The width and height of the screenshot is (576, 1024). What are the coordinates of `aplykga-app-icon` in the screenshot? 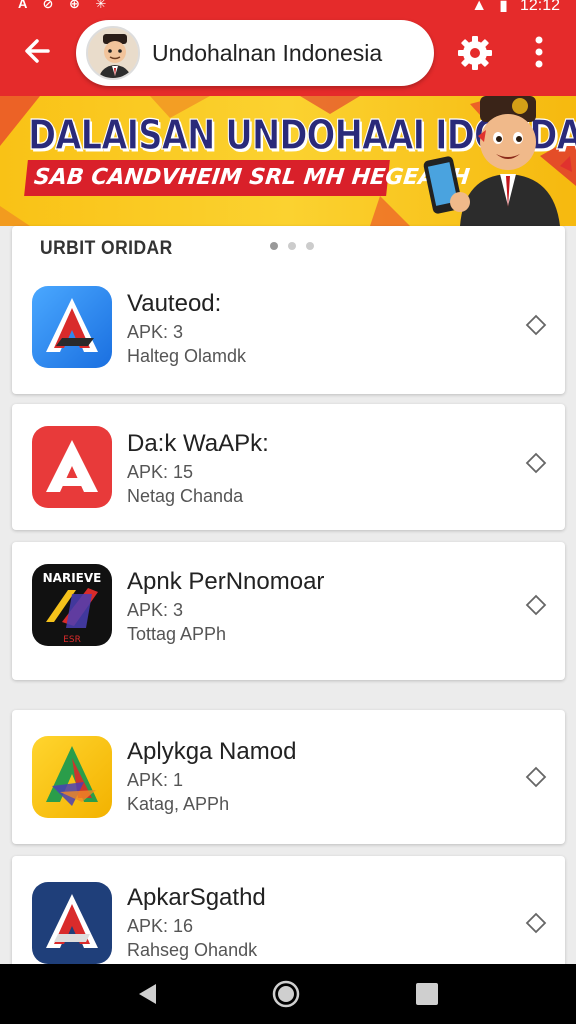 It's located at (72, 777).